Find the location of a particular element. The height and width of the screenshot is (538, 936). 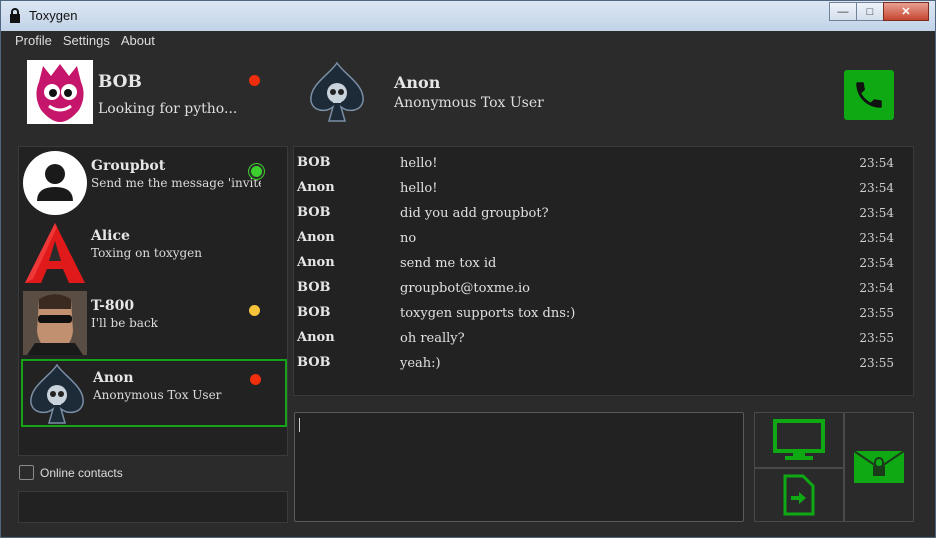

contact-status: Anonymous Tox User is located at coordinates (157, 395).